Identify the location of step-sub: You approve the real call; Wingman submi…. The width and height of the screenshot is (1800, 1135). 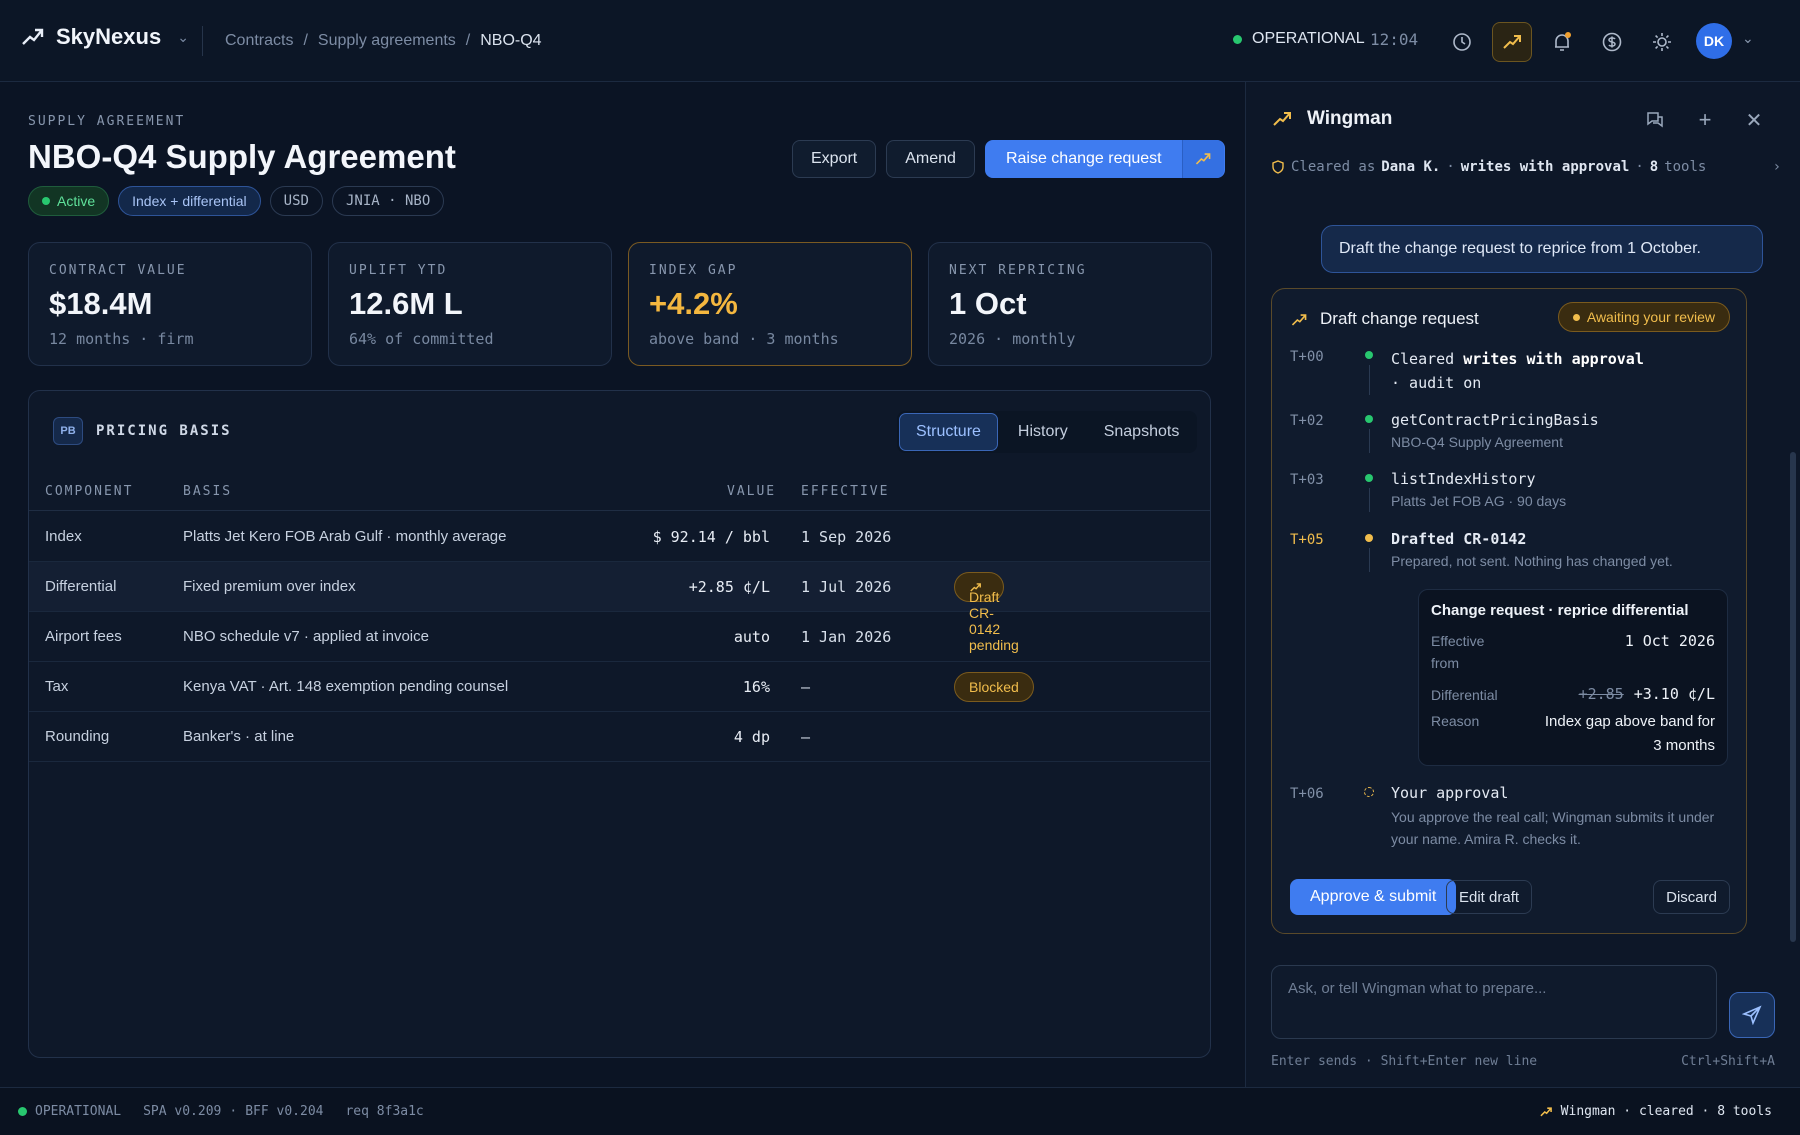
(1553, 828).